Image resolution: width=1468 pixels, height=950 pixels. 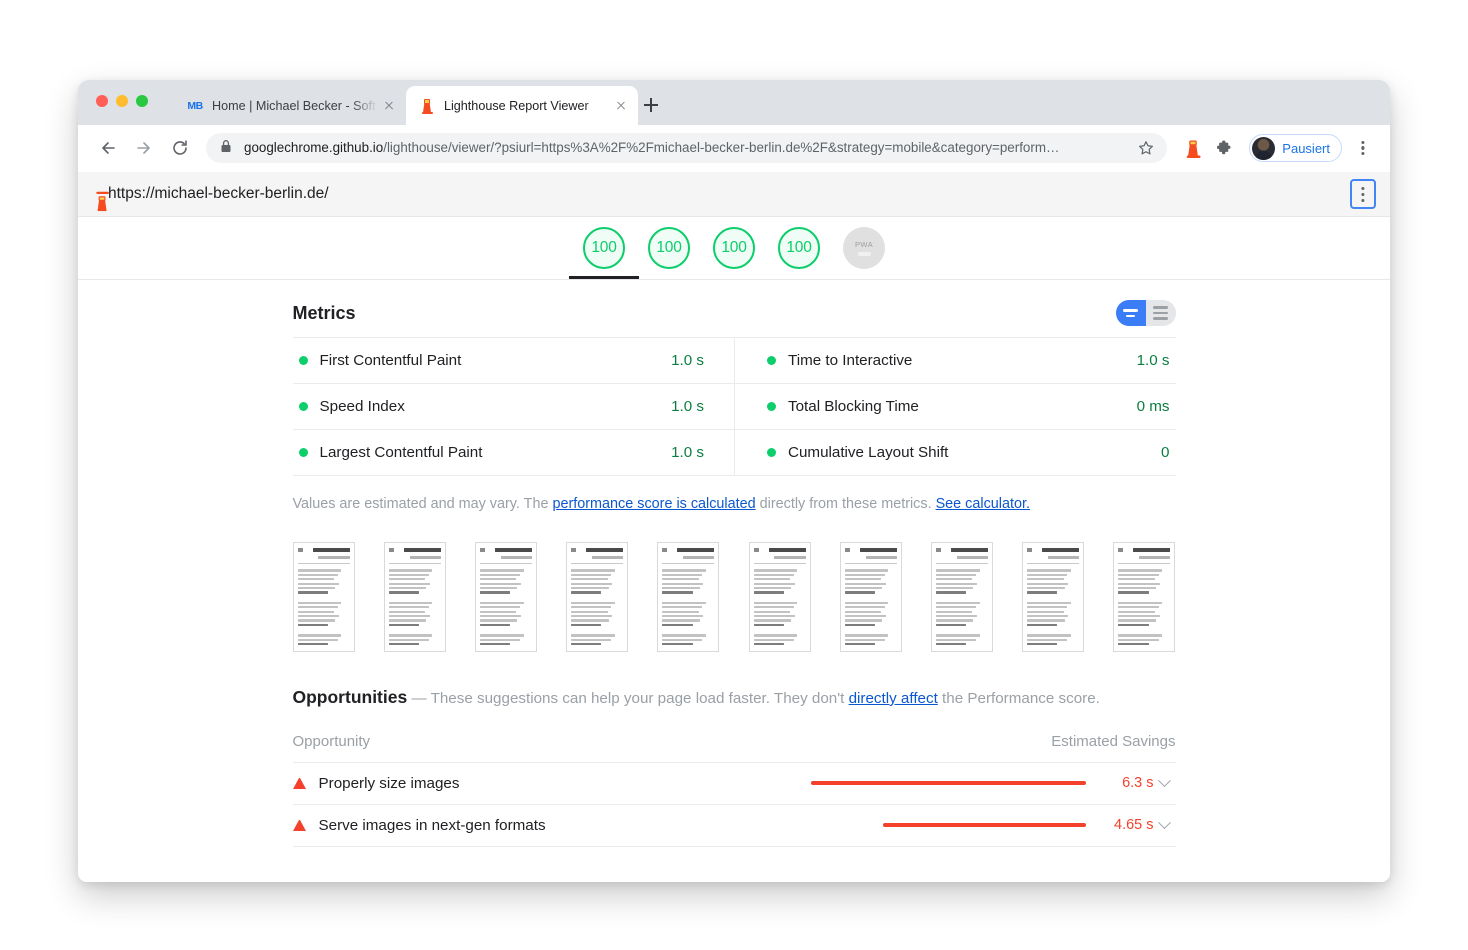 What do you see at coordinates (142, 101) in the screenshot?
I see `maximize-window-button` at bounding box center [142, 101].